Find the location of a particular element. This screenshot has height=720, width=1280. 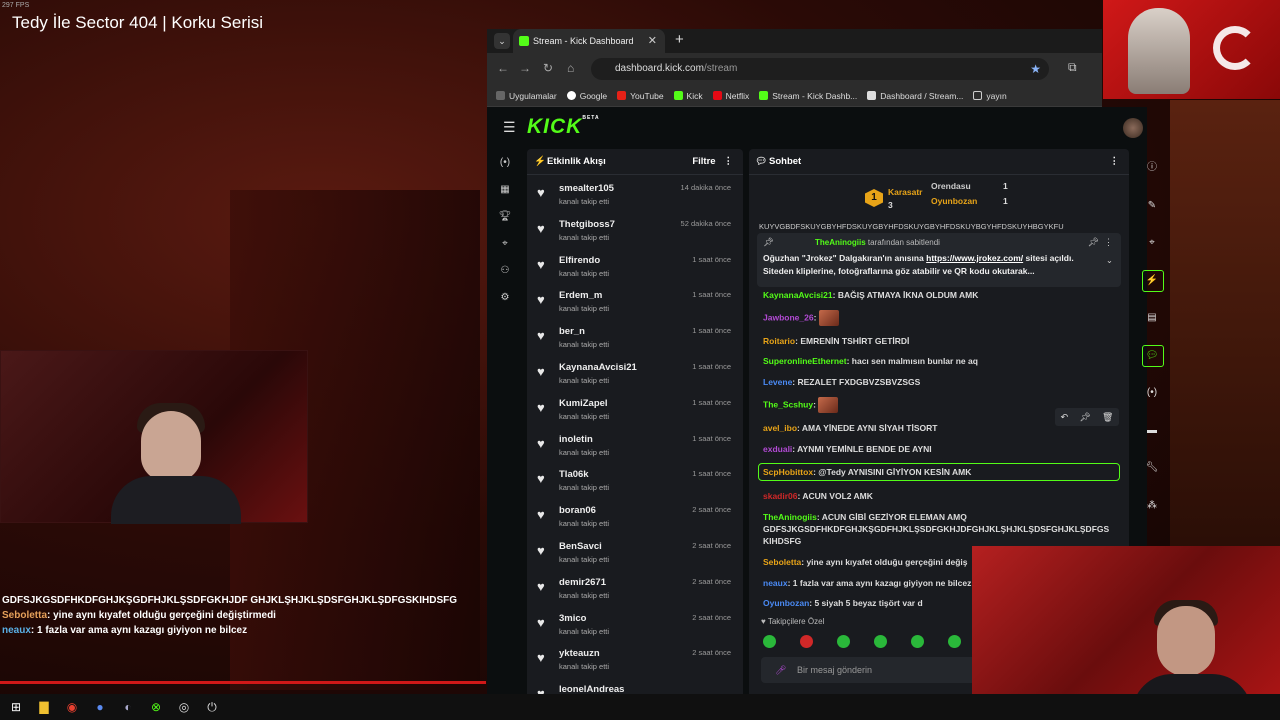

bookmark-apps: Uygulamalar is located at coordinates (526, 96).